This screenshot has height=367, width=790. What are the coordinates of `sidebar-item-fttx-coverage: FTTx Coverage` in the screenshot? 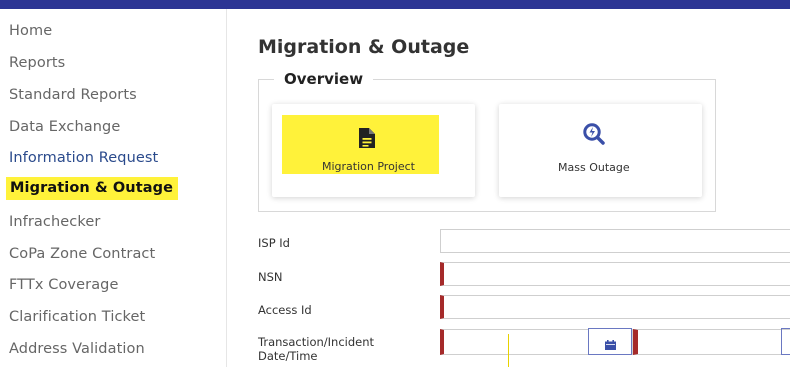 It's located at (64, 285).